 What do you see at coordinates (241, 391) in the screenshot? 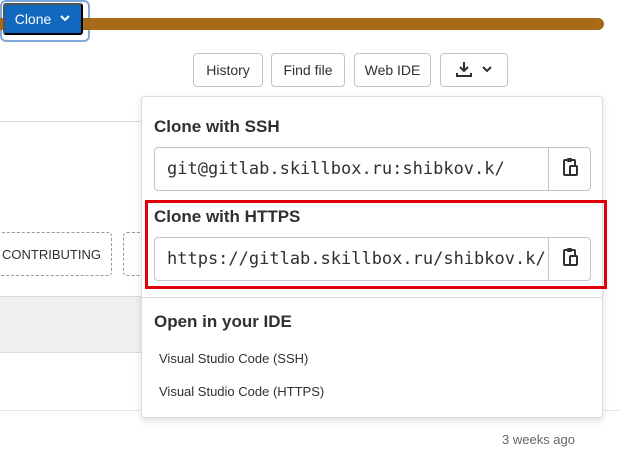
I see `ide-option-vscode-https: Visual Studio Code (HTTPS)` at bounding box center [241, 391].